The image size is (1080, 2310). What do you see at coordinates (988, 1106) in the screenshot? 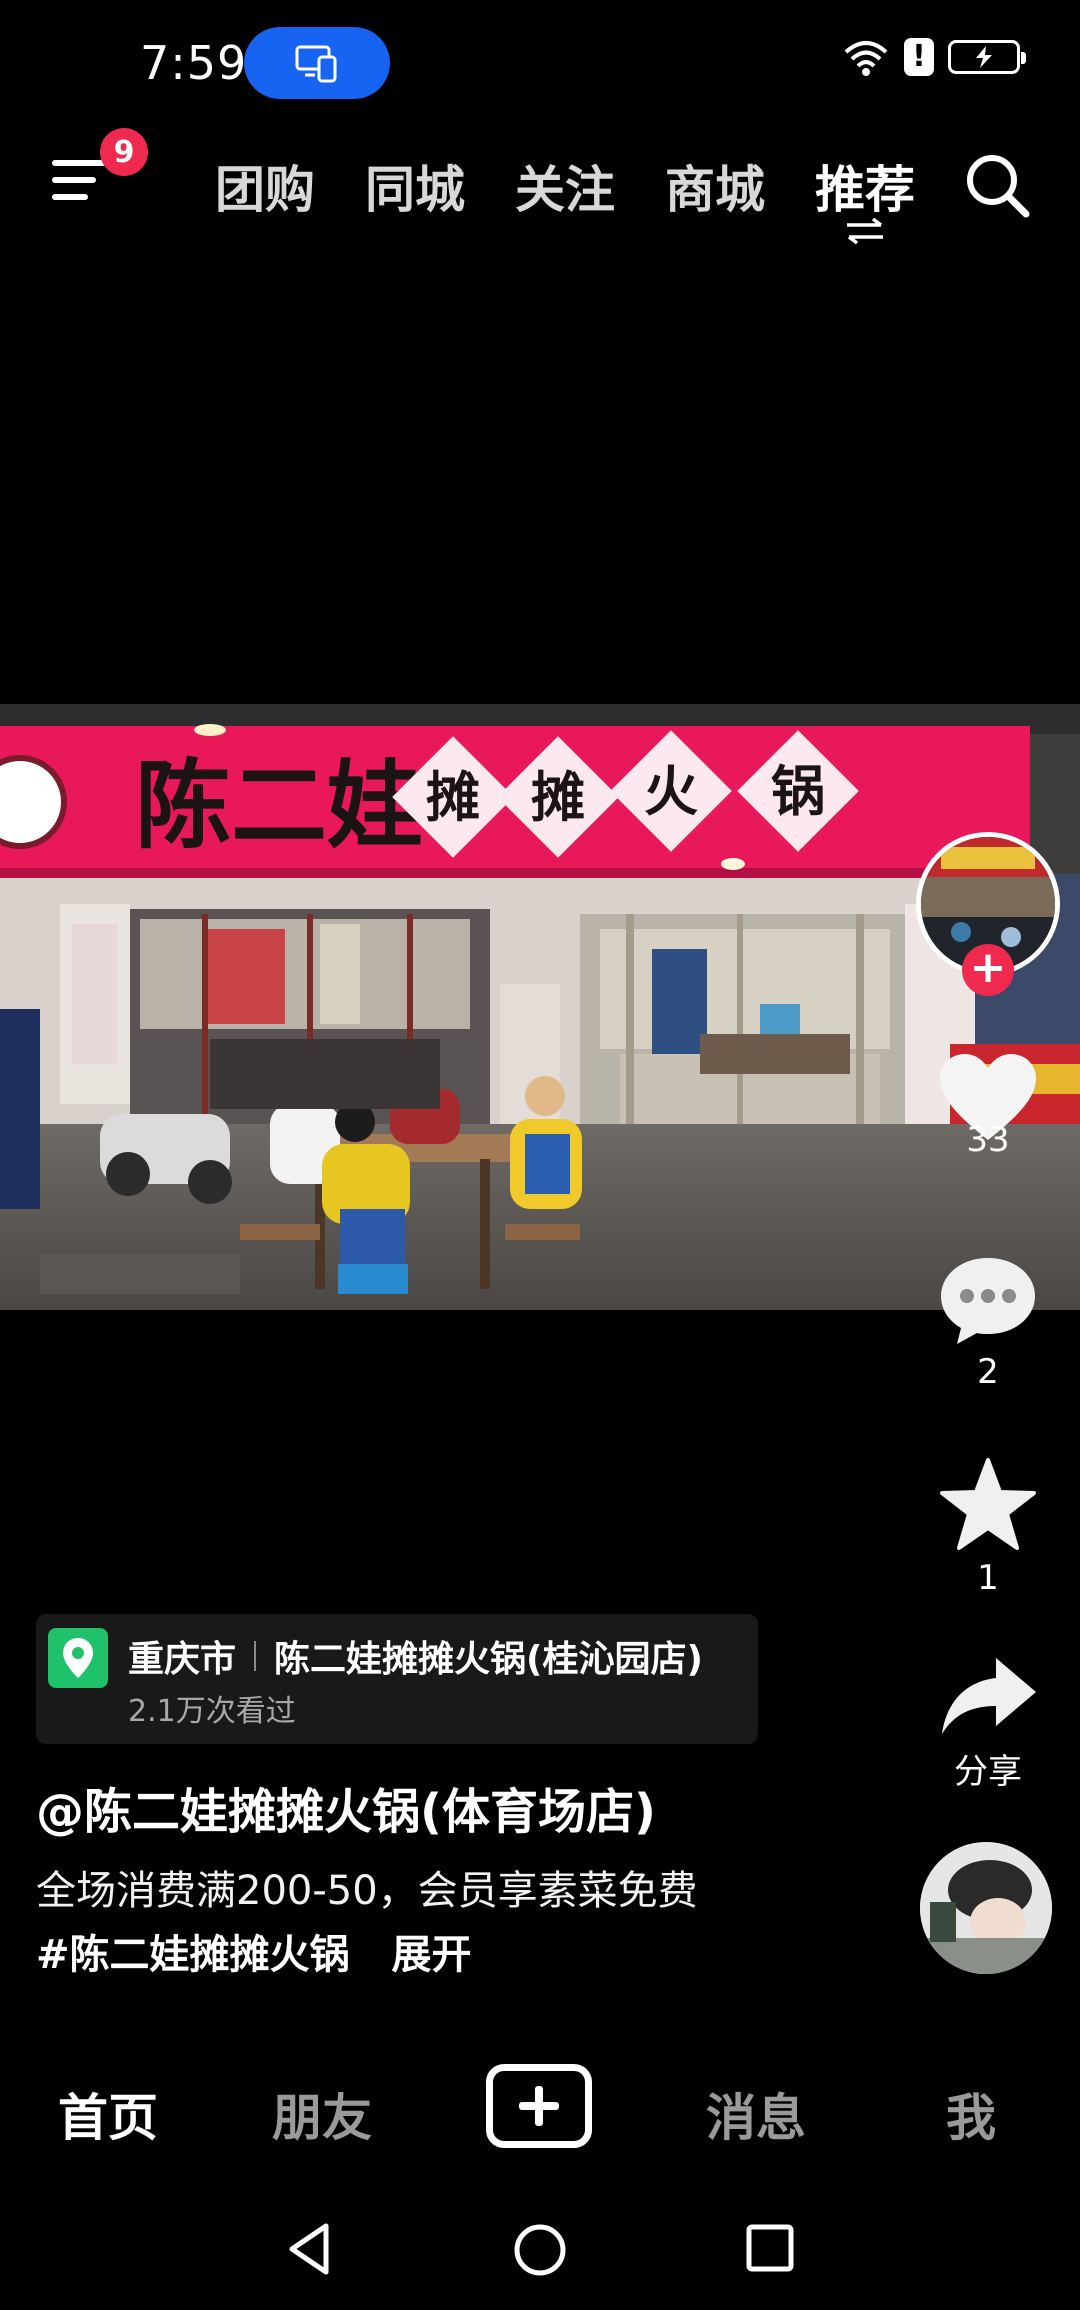
I see `like-control: 33` at bounding box center [988, 1106].